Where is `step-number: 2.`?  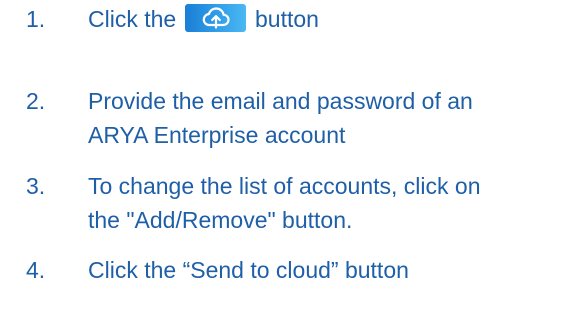 step-number: 2. is located at coordinates (36, 101).